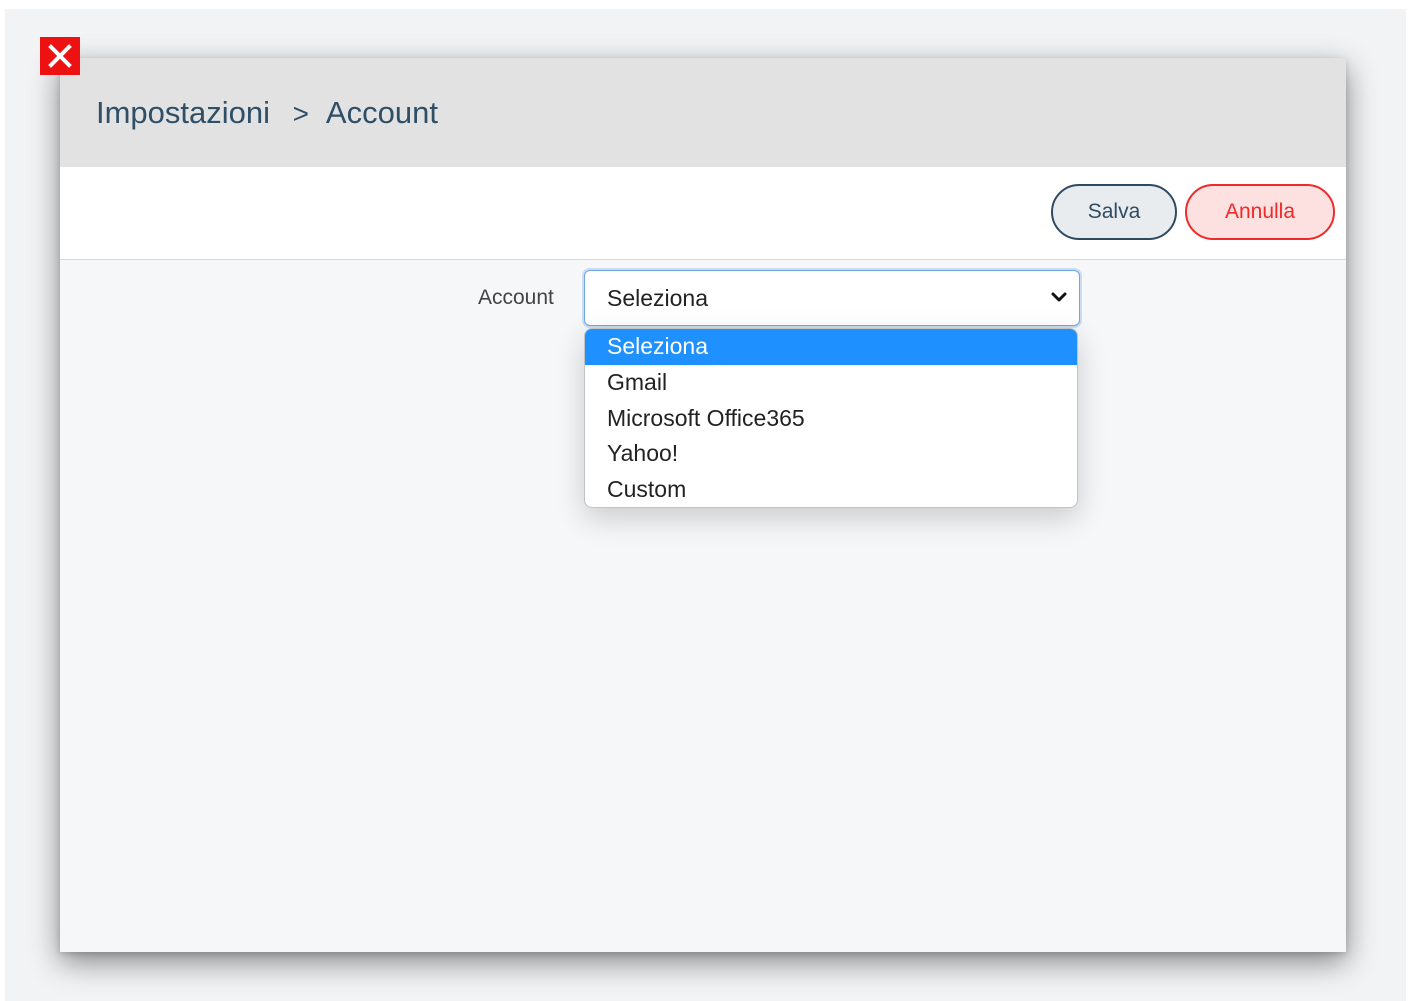 Image resolution: width=1411 pixels, height=1001 pixels. I want to click on cancel-button: Annulla, so click(1260, 212).